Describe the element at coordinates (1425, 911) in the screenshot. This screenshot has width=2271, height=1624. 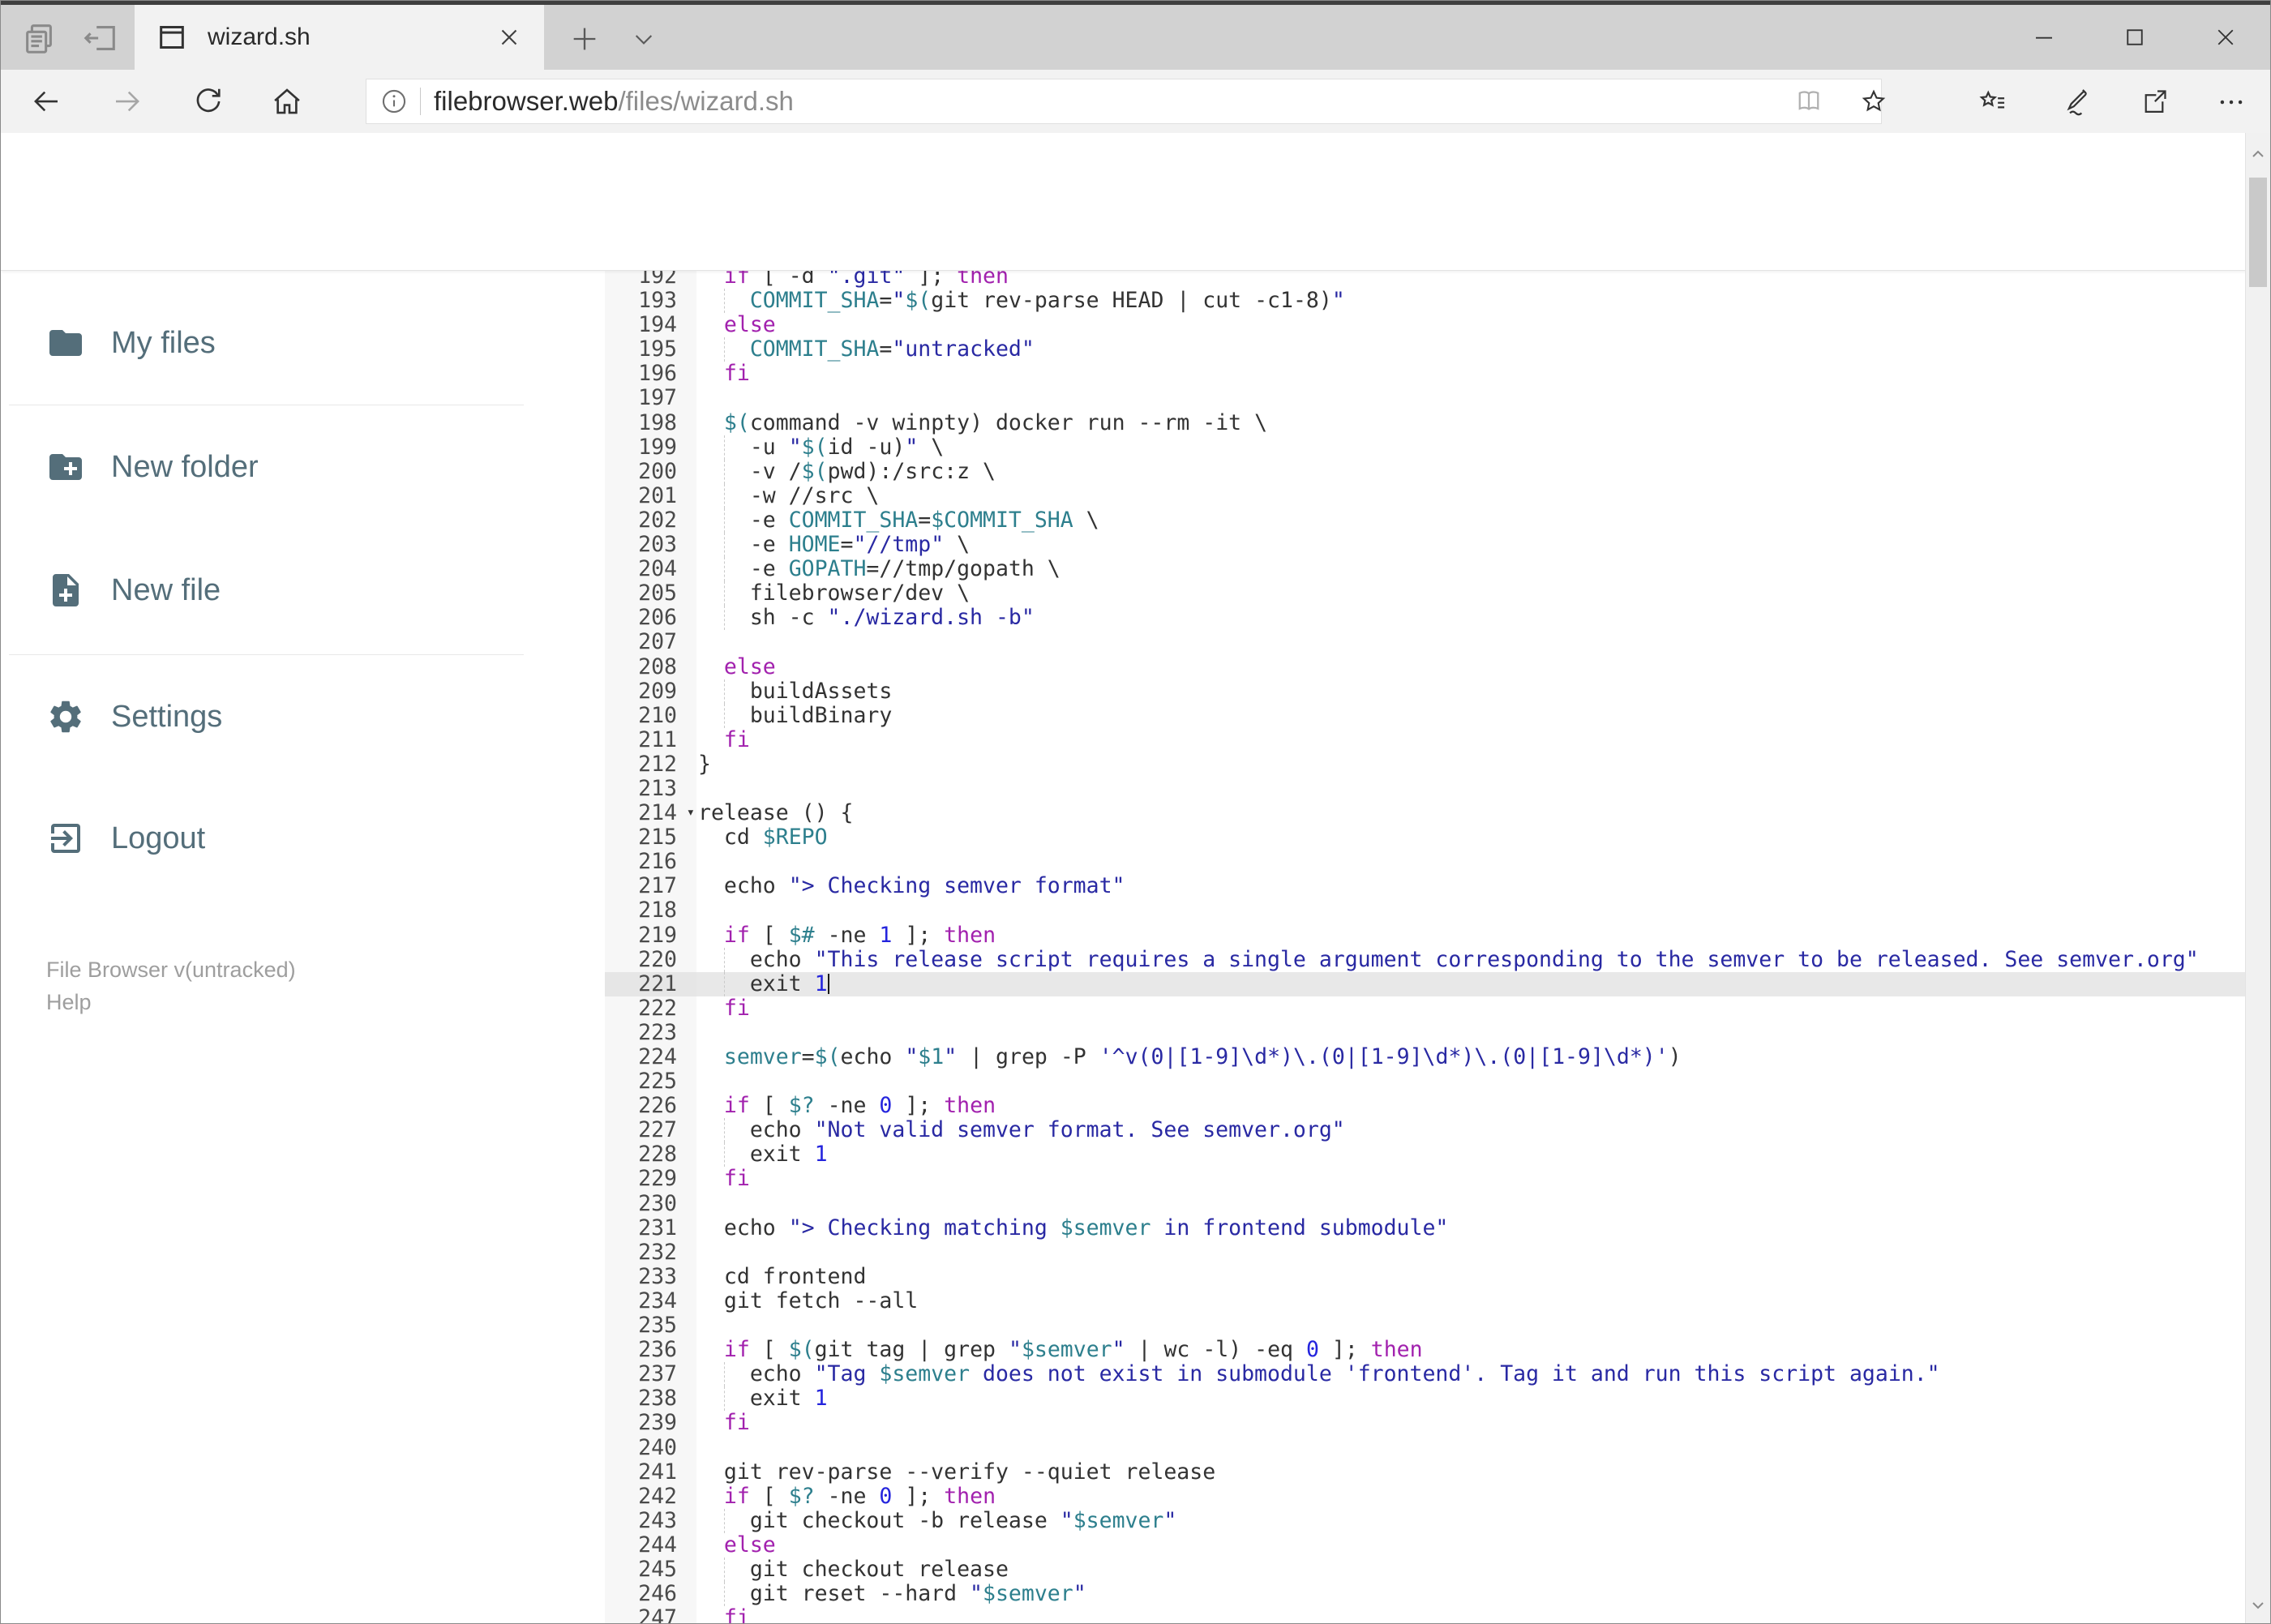
I see `code-line: 218` at that location.